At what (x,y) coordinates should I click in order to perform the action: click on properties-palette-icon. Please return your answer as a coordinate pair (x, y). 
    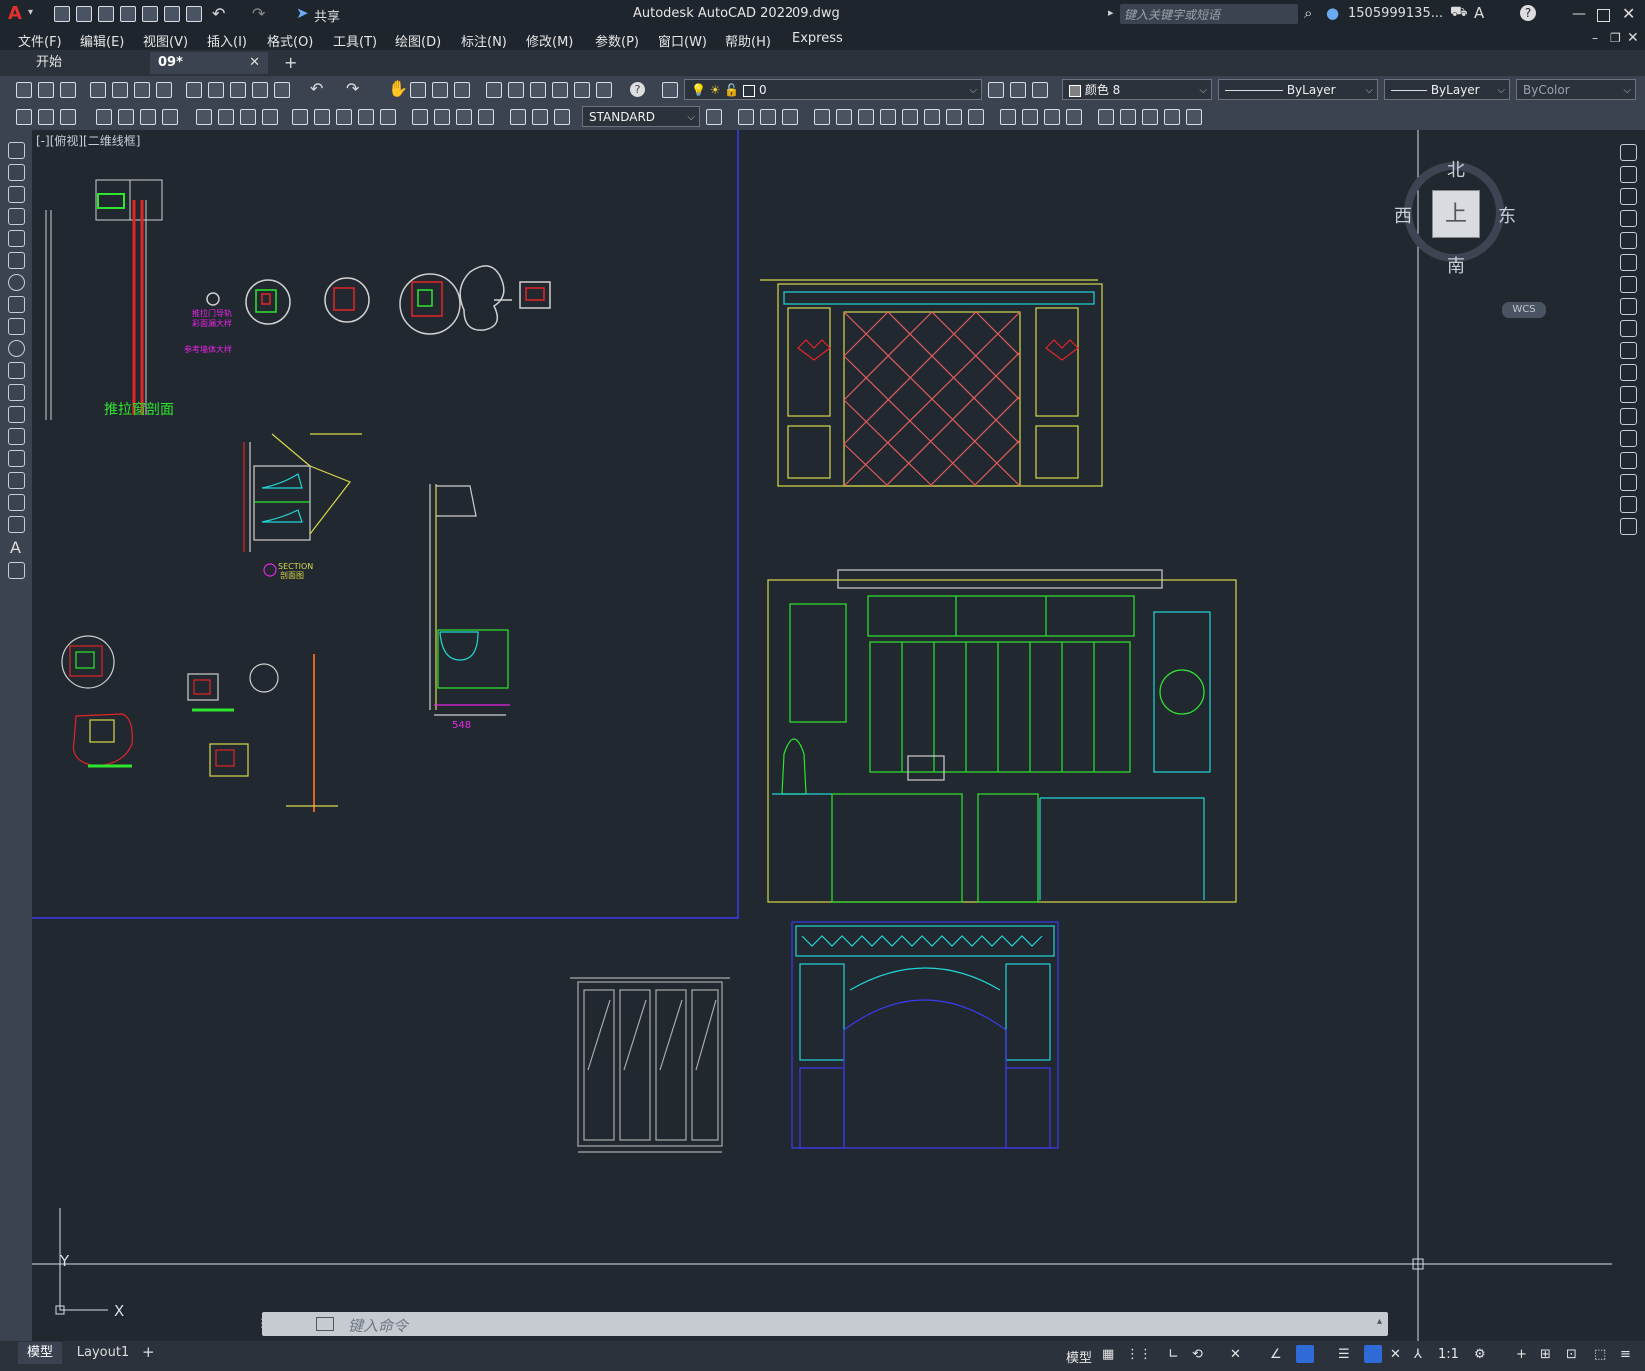
    Looking at the image, I should click on (494, 90).